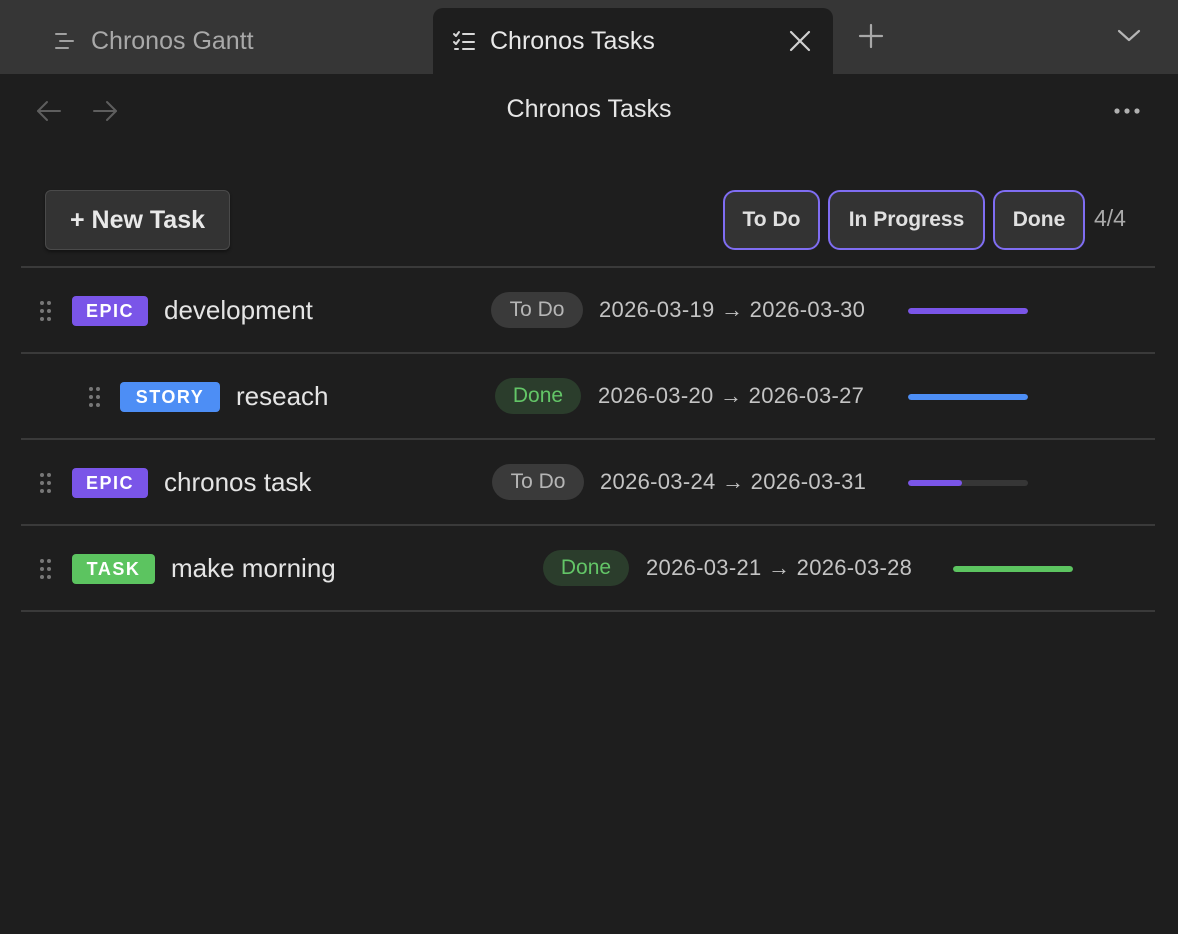  What do you see at coordinates (800, 41) in the screenshot?
I see `close-icon` at bounding box center [800, 41].